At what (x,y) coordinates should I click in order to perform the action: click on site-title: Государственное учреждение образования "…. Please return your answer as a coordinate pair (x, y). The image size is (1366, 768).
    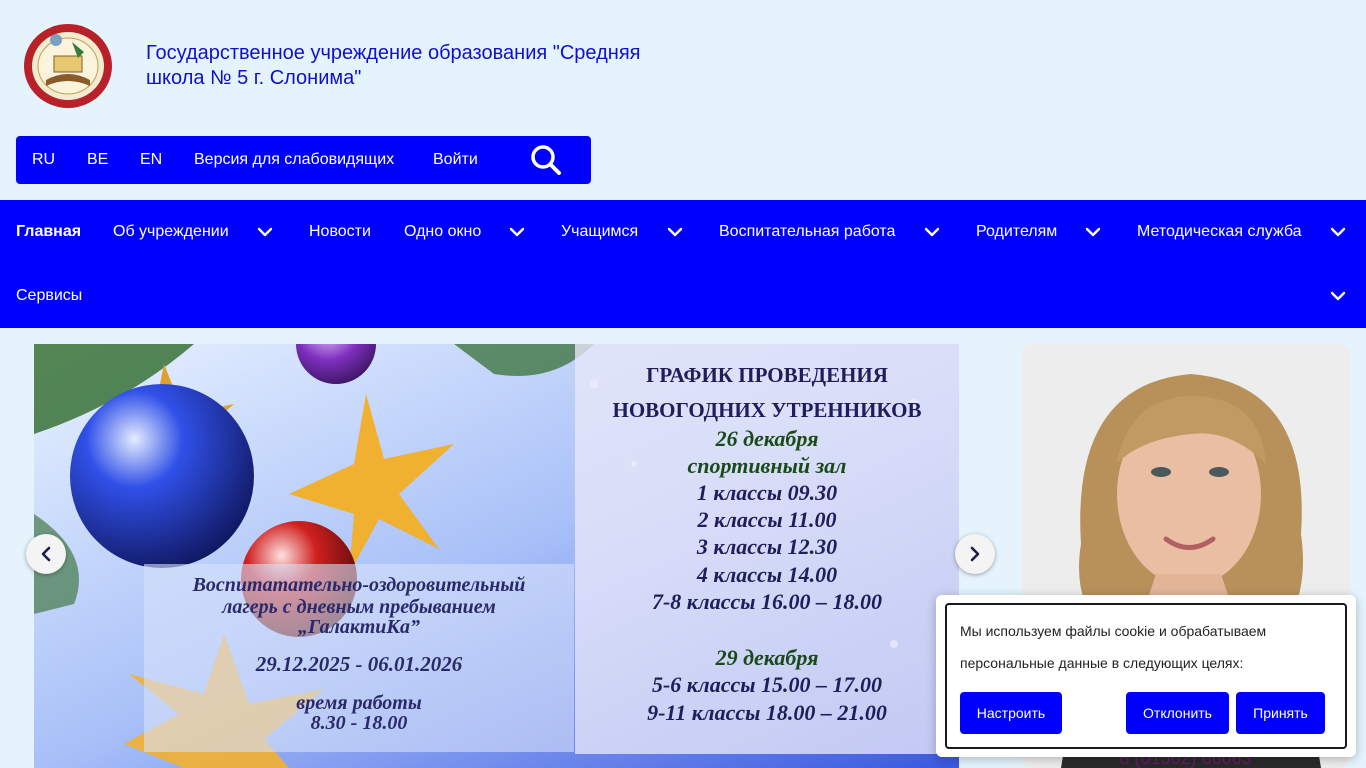
    Looking at the image, I should click on (406, 66).